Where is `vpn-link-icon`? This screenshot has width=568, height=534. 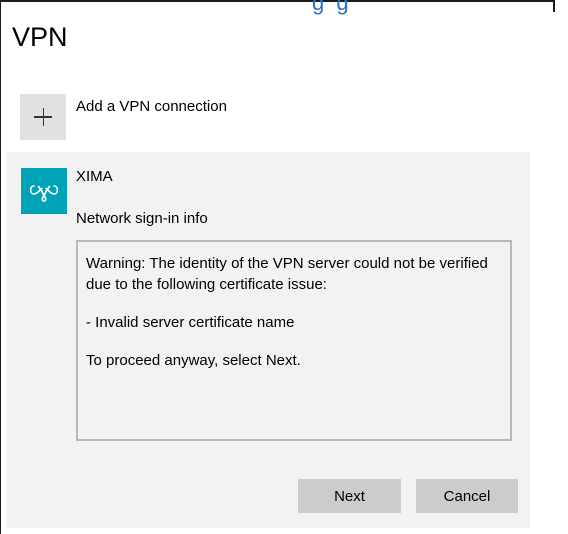
vpn-link-icon is located at coordinates (44, 191).